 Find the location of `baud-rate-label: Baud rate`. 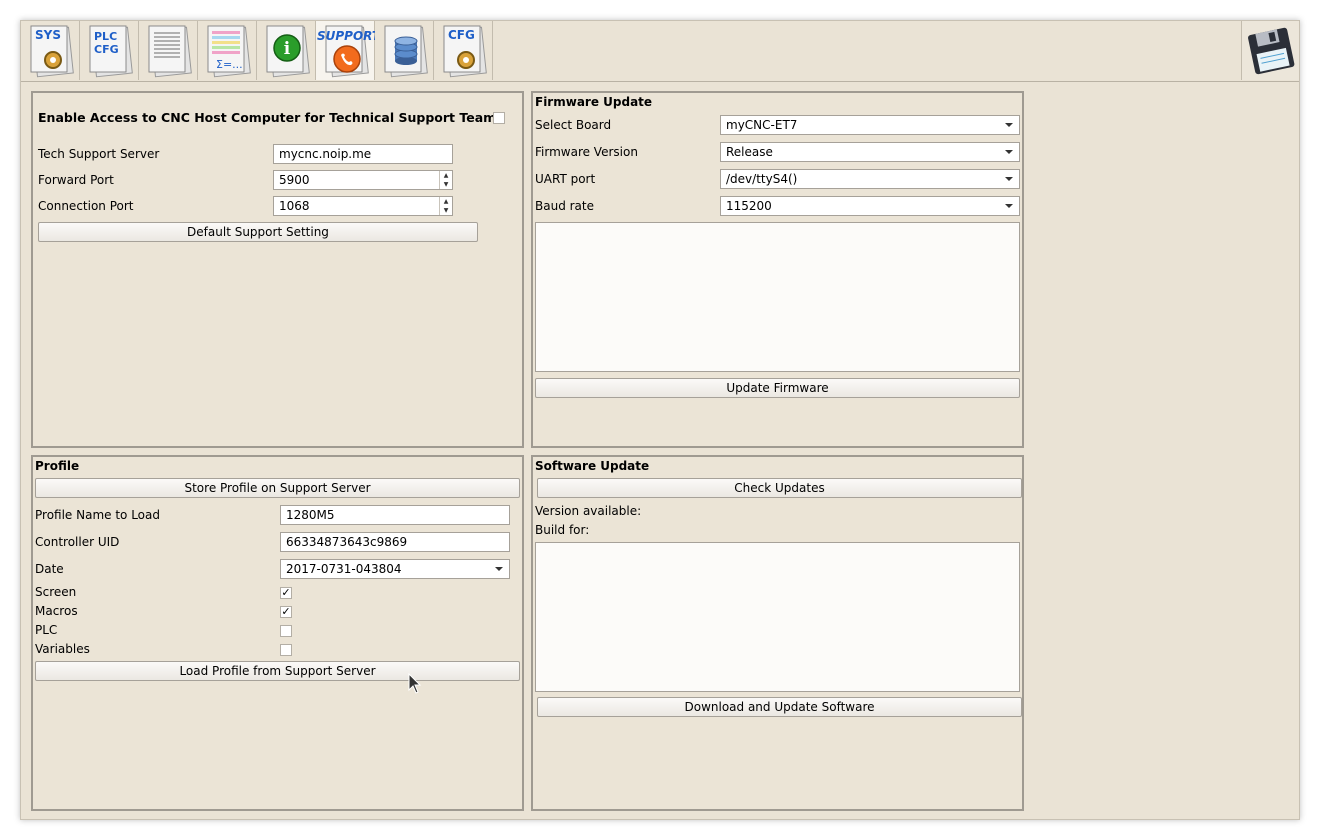

baud-rate-label: Baud rate is located at coordinates (564, 206).